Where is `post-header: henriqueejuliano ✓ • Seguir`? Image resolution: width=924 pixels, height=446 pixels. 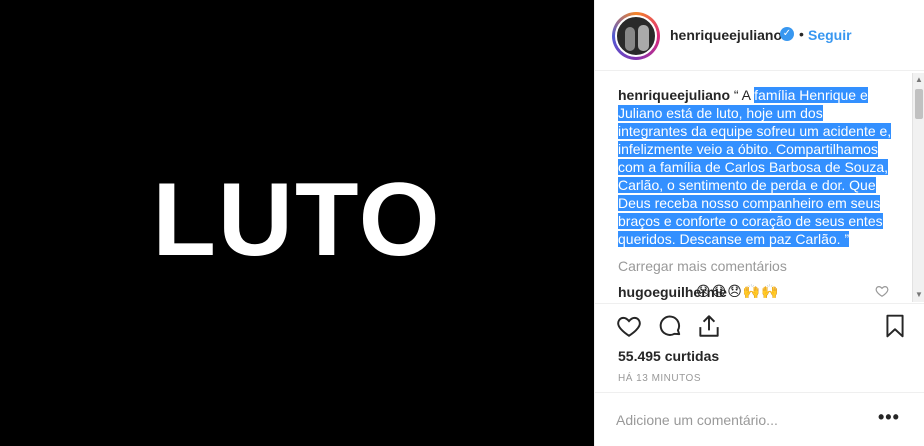
post-header: henriqueejuliano ✓ • Seguir is located at coordinates (759, 35).